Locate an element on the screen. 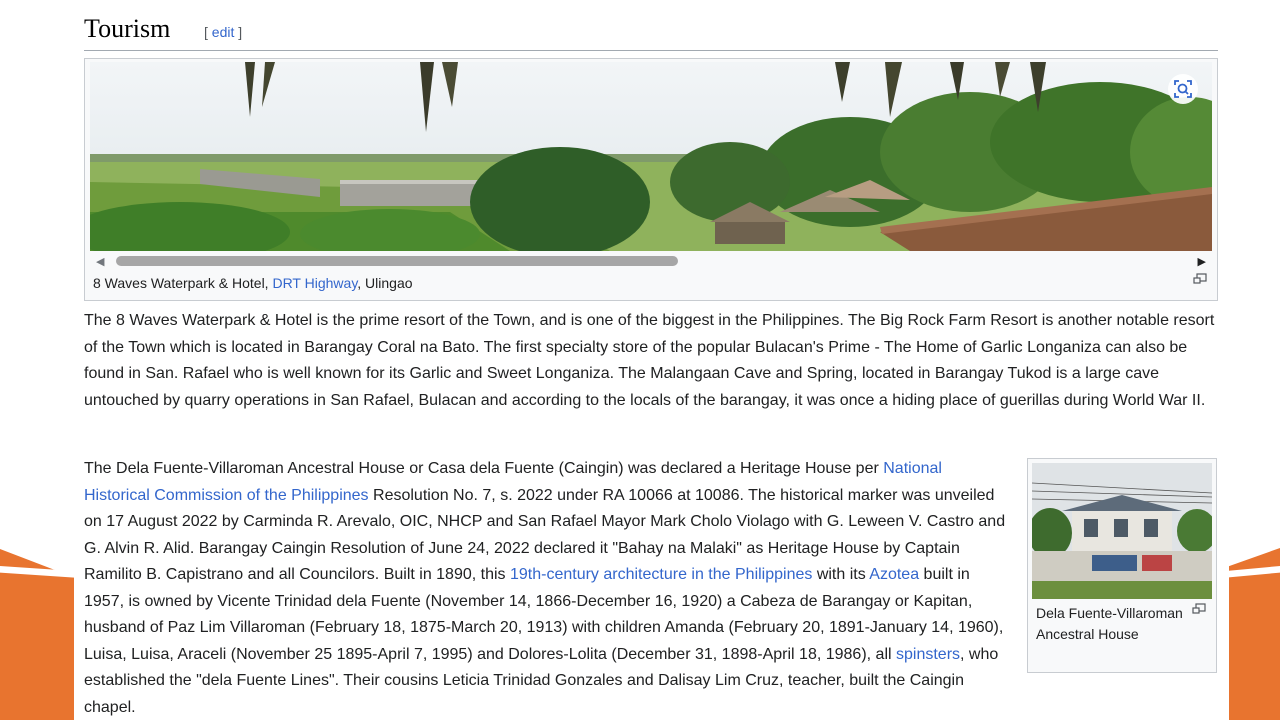 This screenshot has width=1280, height=721. p2-text-3: with its is located at coordinates (841, 574).